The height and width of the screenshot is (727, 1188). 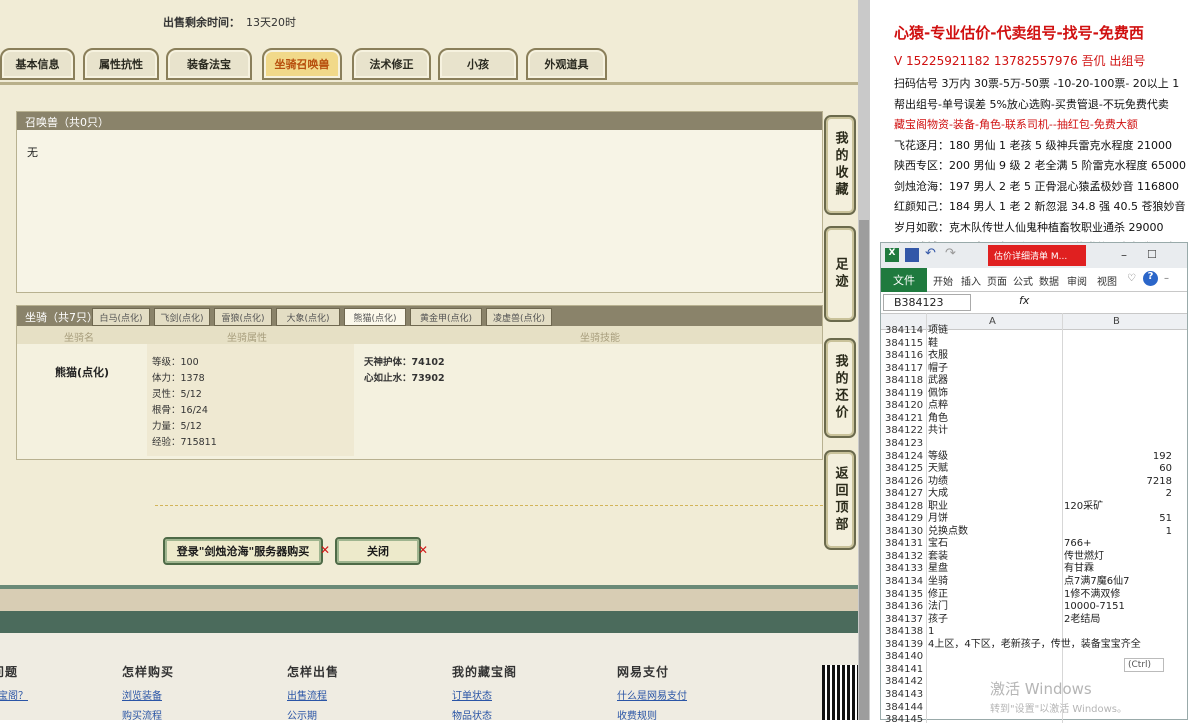 I want to click on cell-a: 点粹, so click(x=938, y=406).